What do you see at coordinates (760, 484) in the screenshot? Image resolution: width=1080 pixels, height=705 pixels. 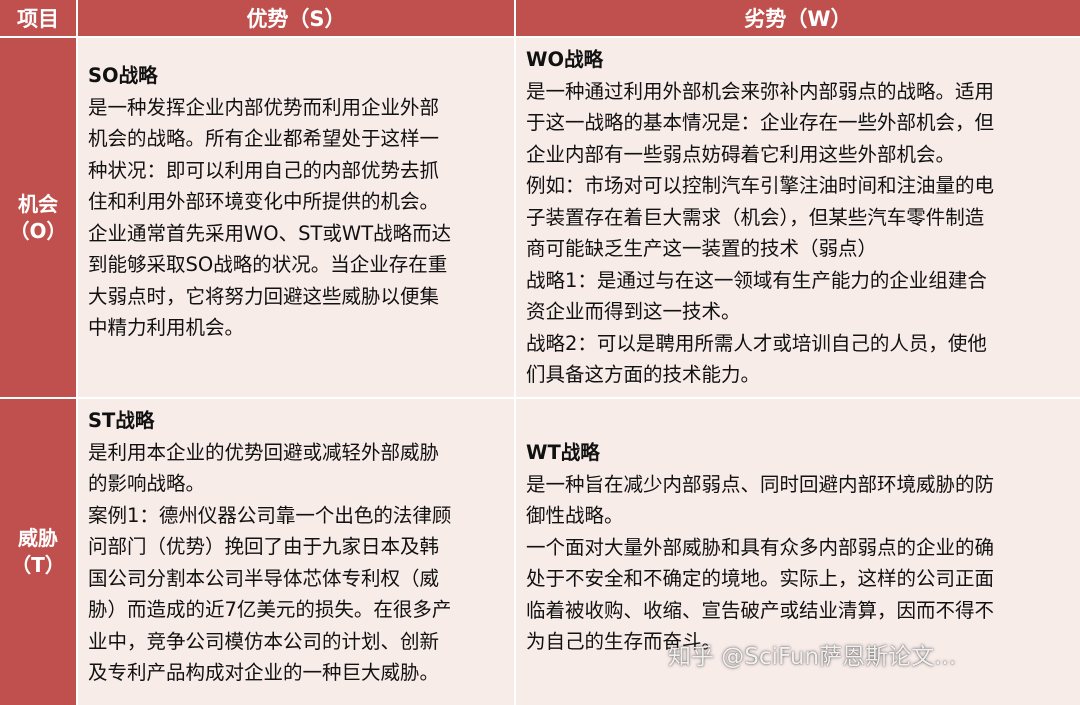 I see `wt-line: 是一种旨在减少内部弱点、同时回避内部环境威胁的防` at bounding box center [760, 484].